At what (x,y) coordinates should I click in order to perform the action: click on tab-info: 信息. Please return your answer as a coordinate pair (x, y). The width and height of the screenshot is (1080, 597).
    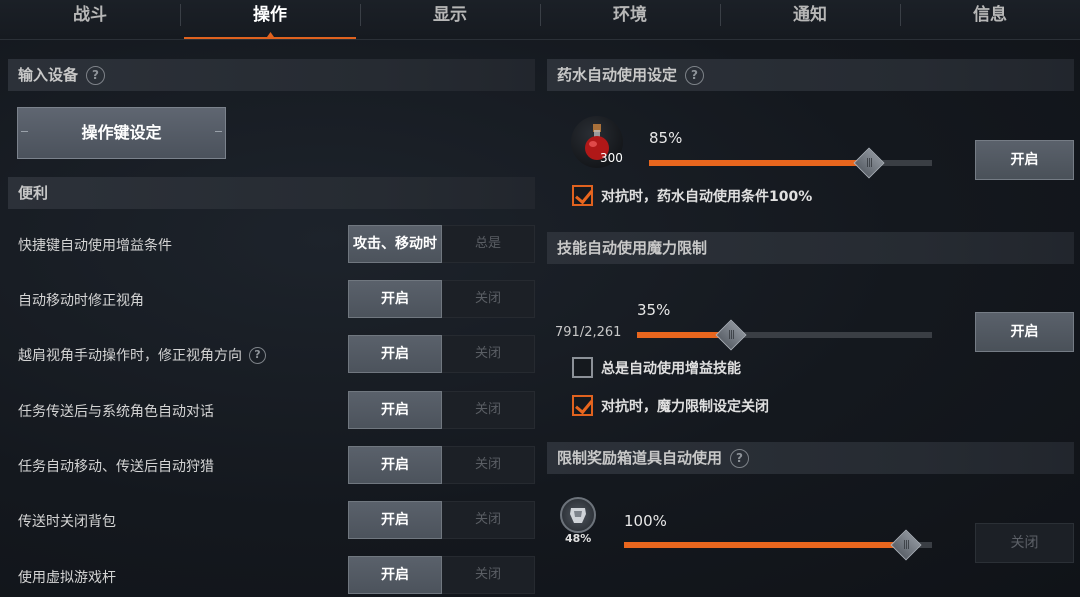
    Looking at the image, I should click on (990, 19).